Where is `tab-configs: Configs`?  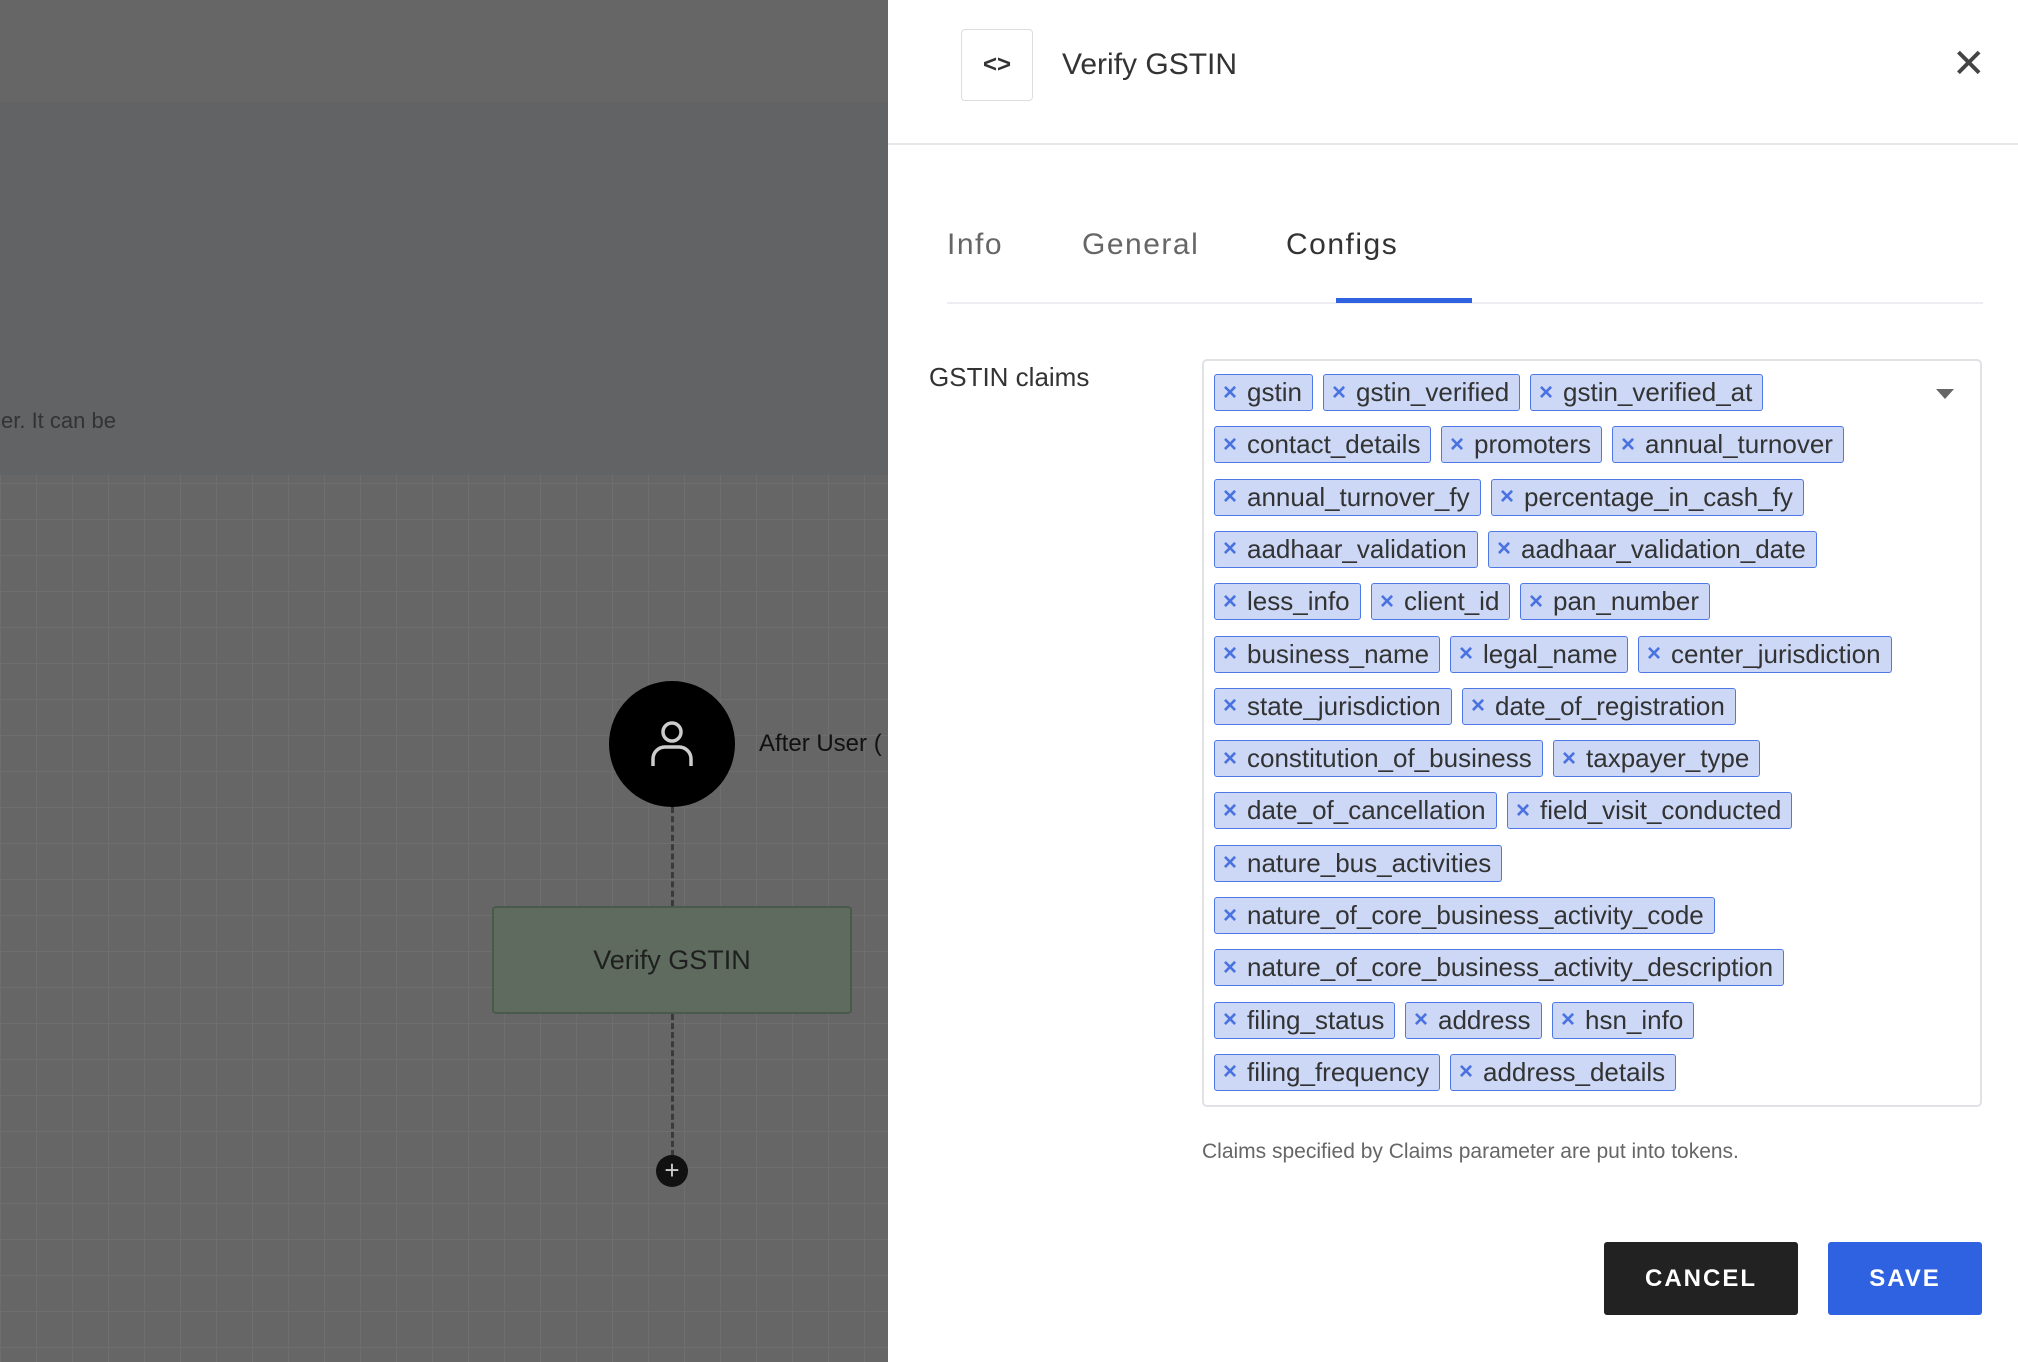
tab-configs: Configs is located at coordinates (1342, 245).